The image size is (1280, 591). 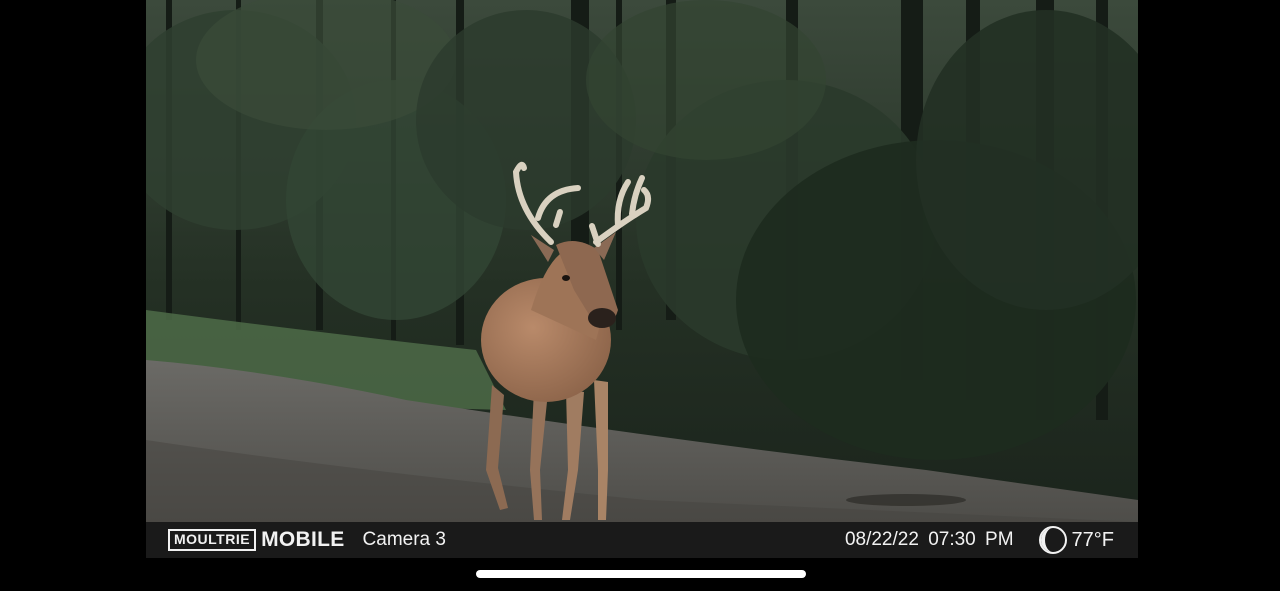 I want to click on brand-logo: MOULTRIE MOBILE, so click(x=256, y=540).